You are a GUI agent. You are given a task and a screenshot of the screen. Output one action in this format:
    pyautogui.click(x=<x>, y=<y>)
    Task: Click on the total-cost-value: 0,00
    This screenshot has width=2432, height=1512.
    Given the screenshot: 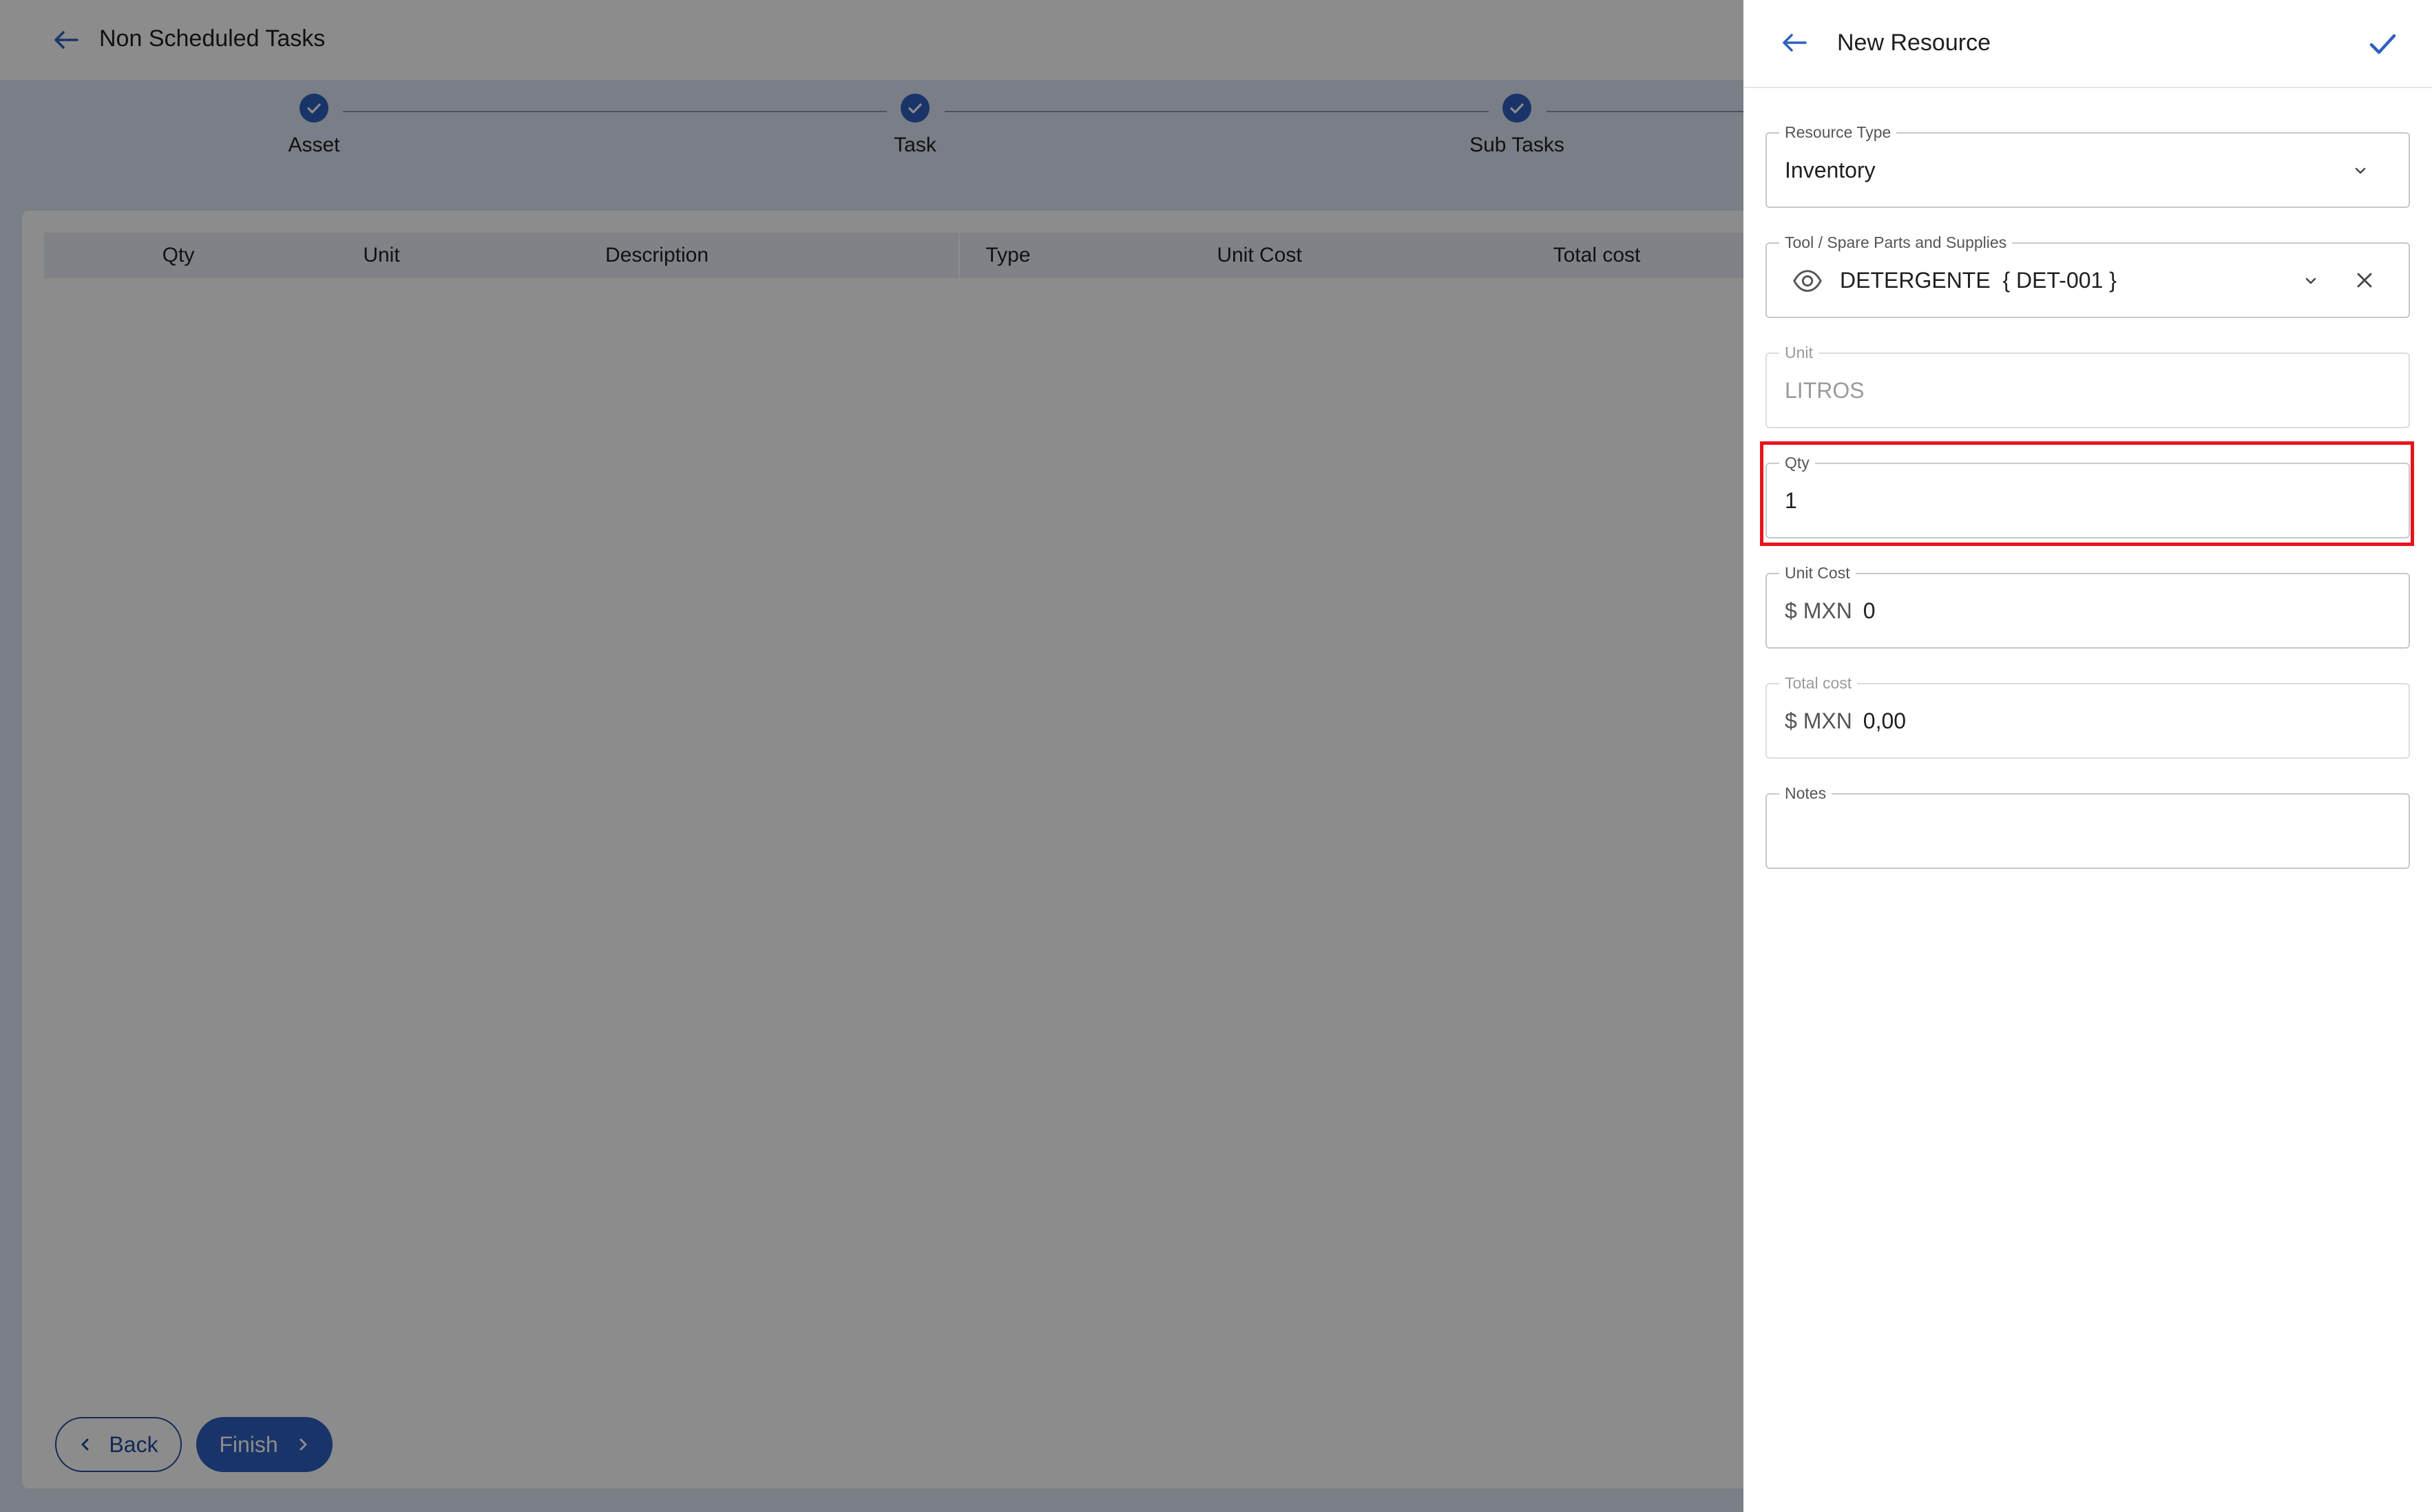 What is the action you would take?
    pyautogui.click(x=1885, y=720)
    